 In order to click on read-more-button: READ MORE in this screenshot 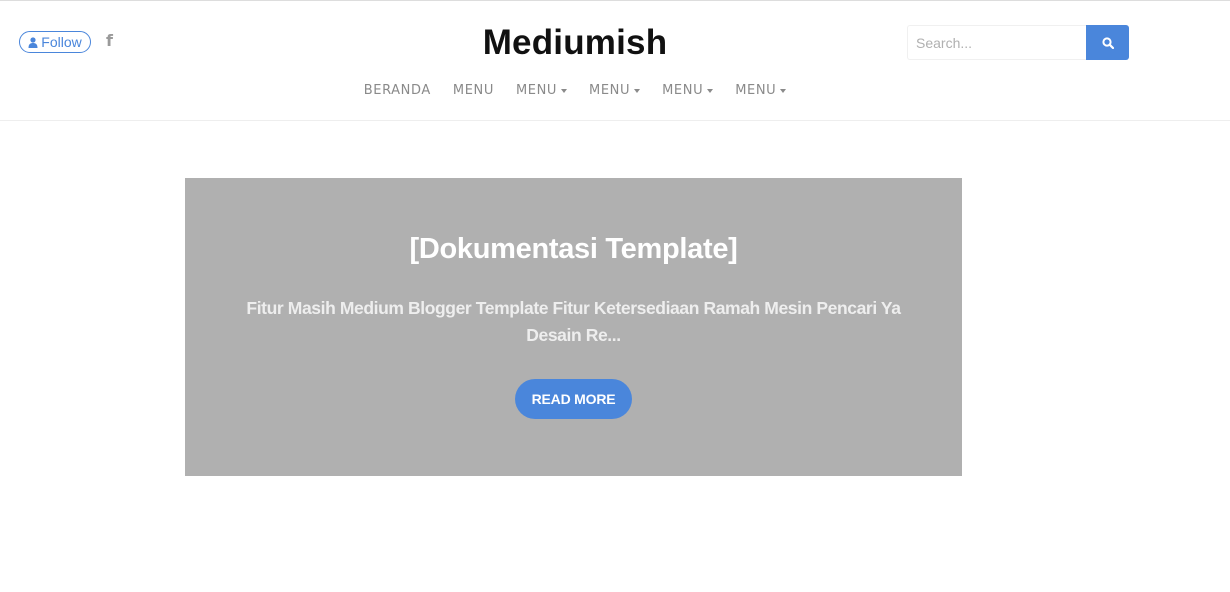, I will do `click(573, 399)`.